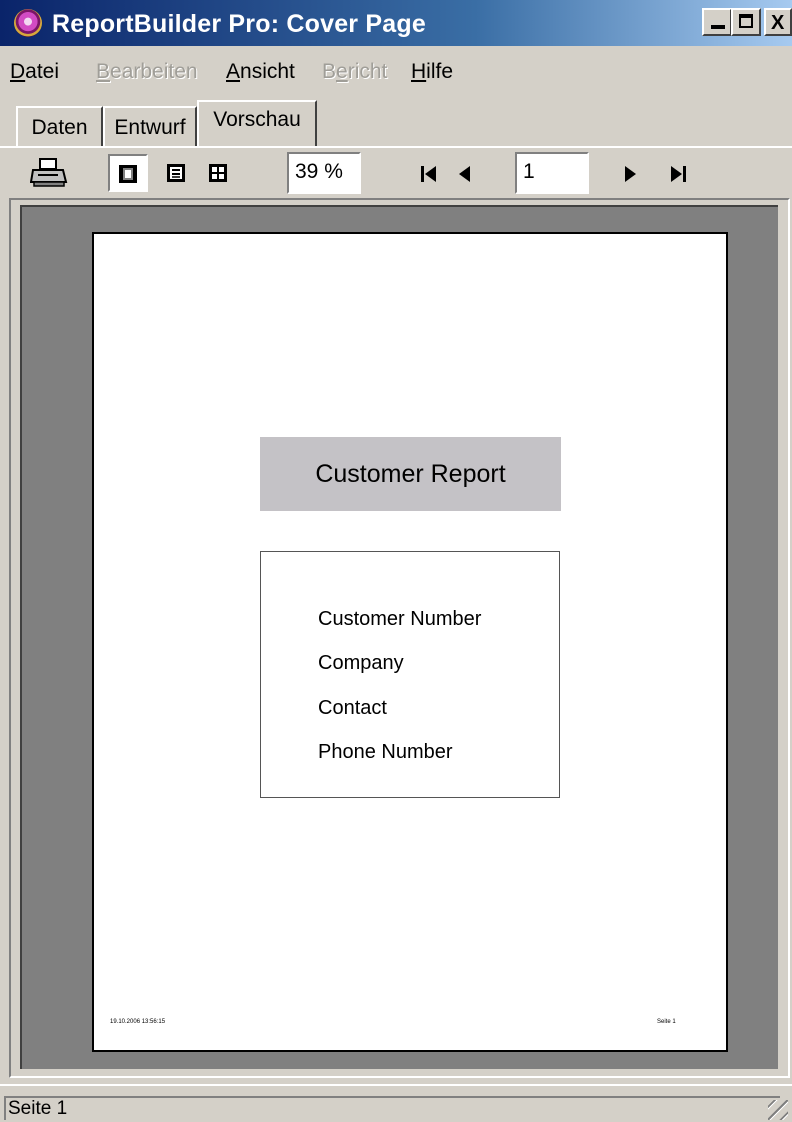 This screenshot has height=1122, width=792. I want to click on field-contact: Contact, so click(352, 708).